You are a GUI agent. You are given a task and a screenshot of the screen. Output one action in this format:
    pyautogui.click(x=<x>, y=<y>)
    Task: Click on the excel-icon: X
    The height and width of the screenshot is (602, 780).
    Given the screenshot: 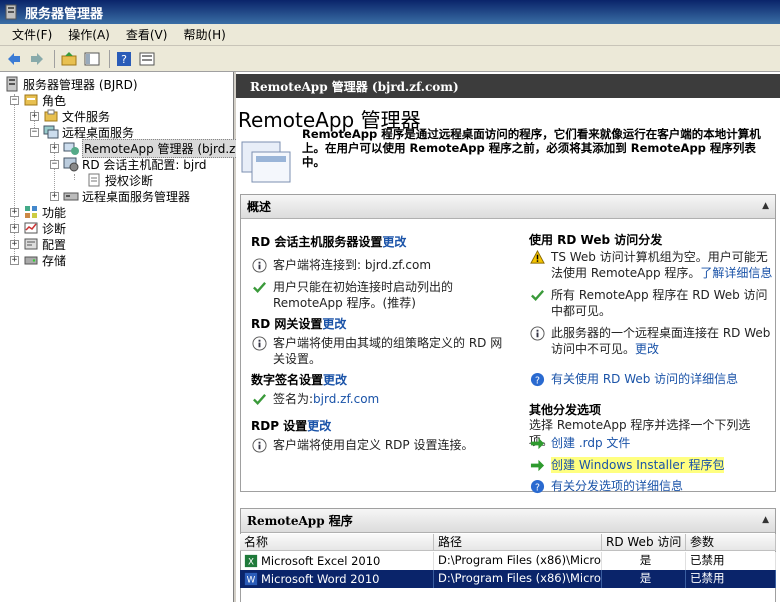 What is the action you would take?
    pyautogui.click(x=251, y=561)
    